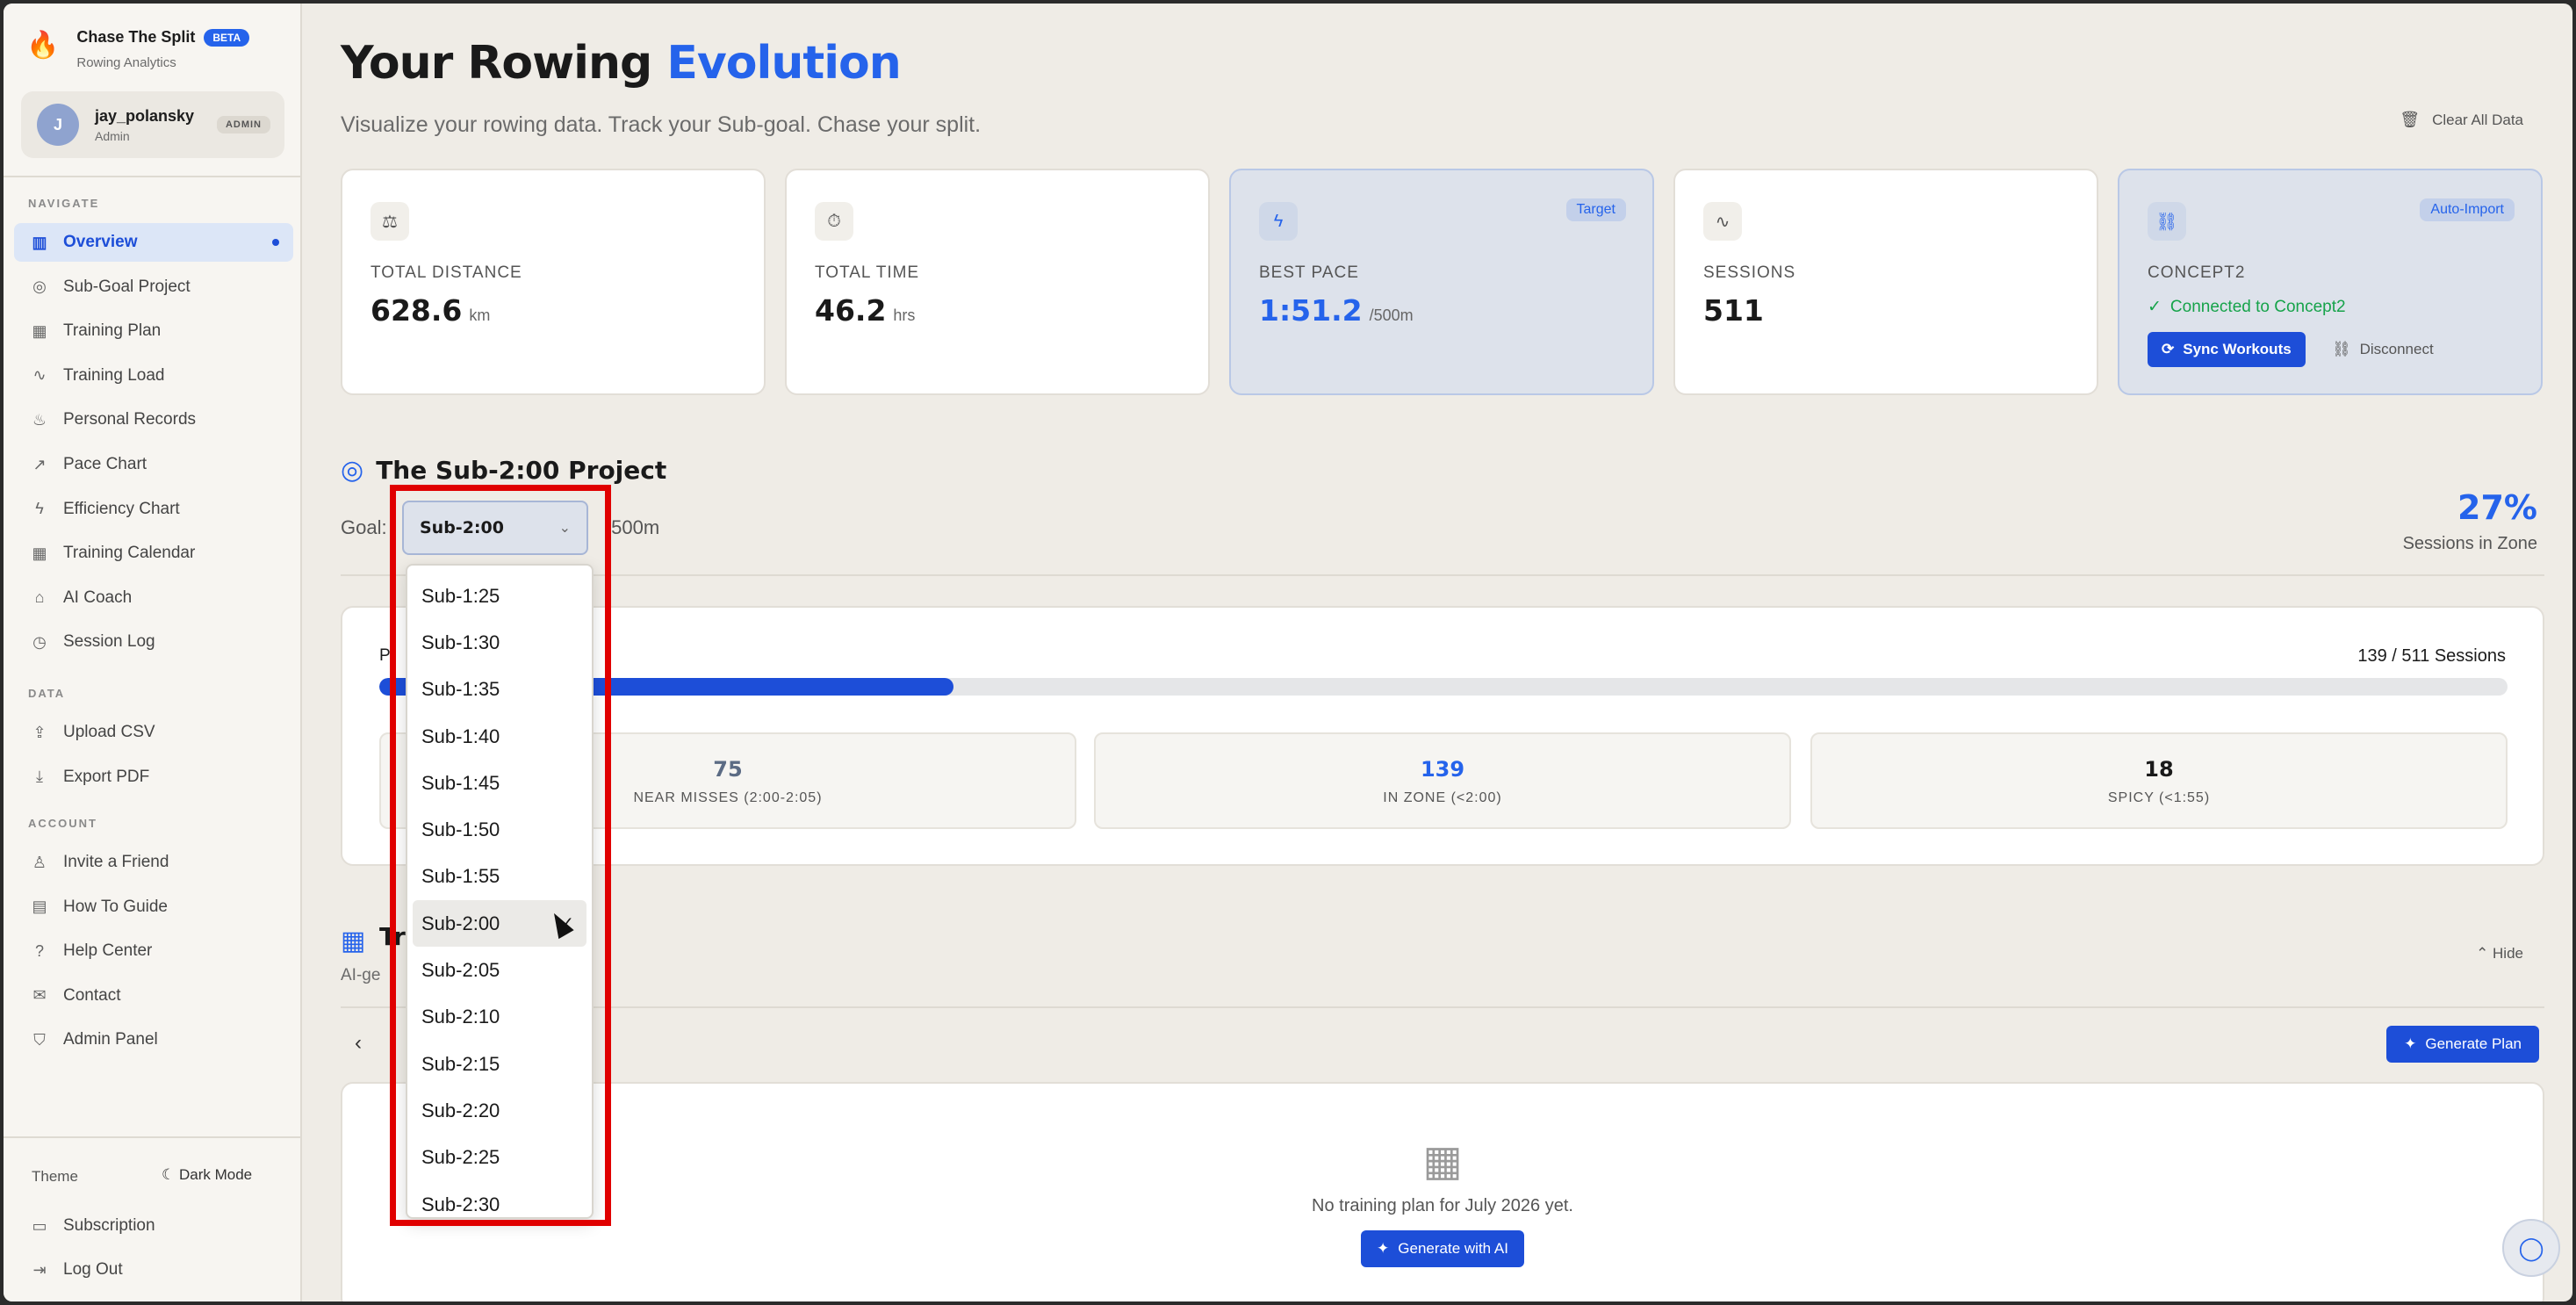 The width and height of the screenshot is (2576, 1305). I want to click on dropdown-option: Sub-2:25, so click(499, 1158).